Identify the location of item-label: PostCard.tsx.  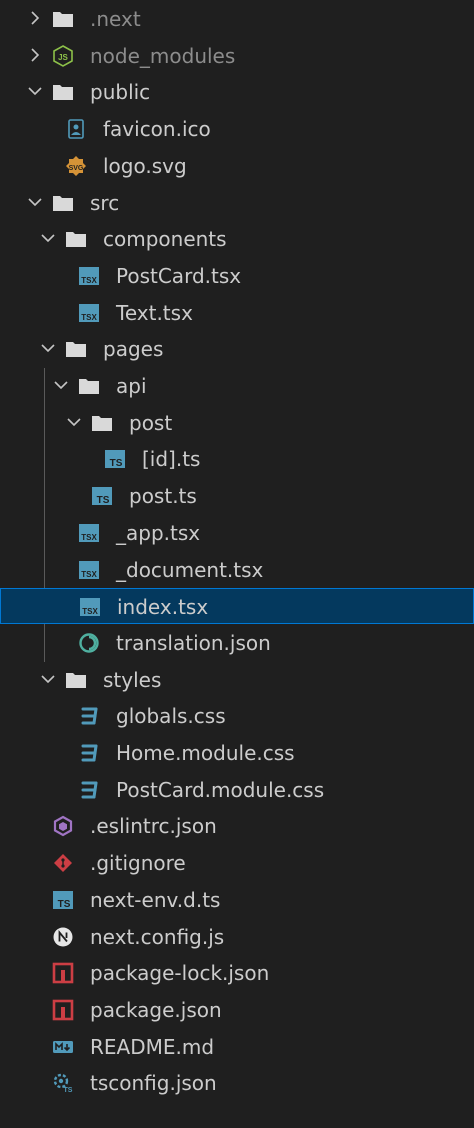
(179, 275).